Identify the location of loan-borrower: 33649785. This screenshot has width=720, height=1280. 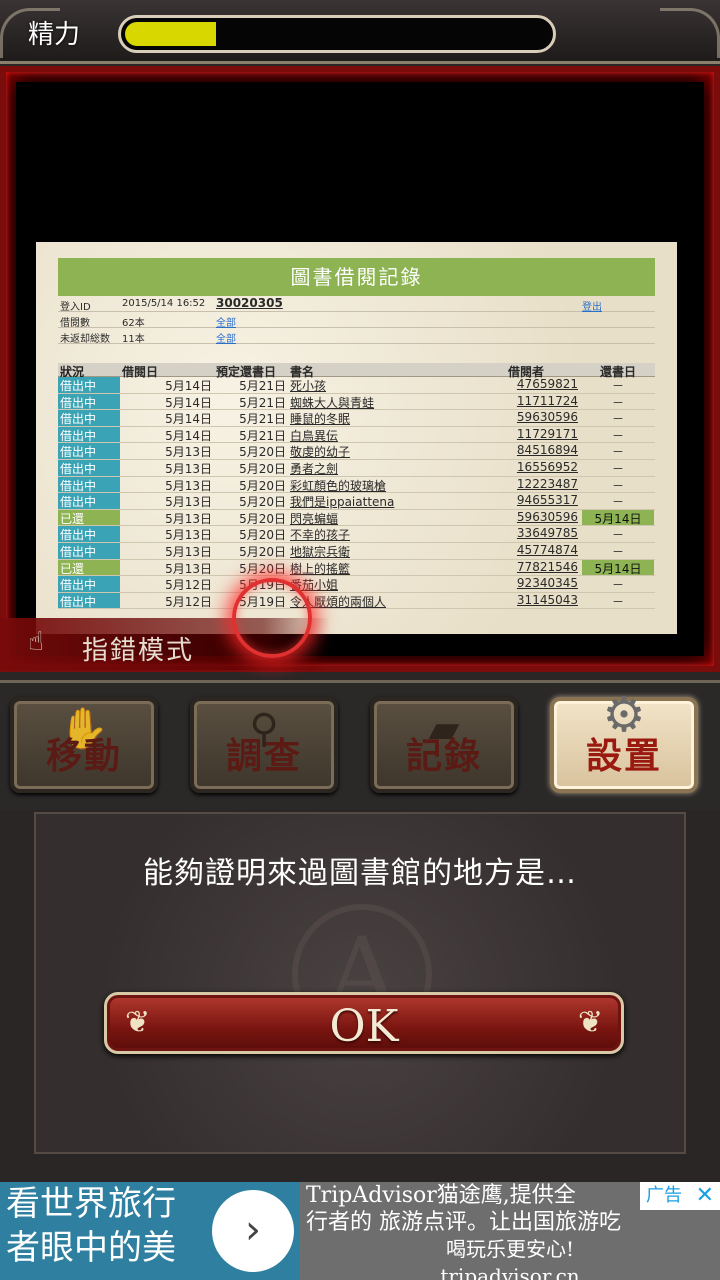
(547, 533).